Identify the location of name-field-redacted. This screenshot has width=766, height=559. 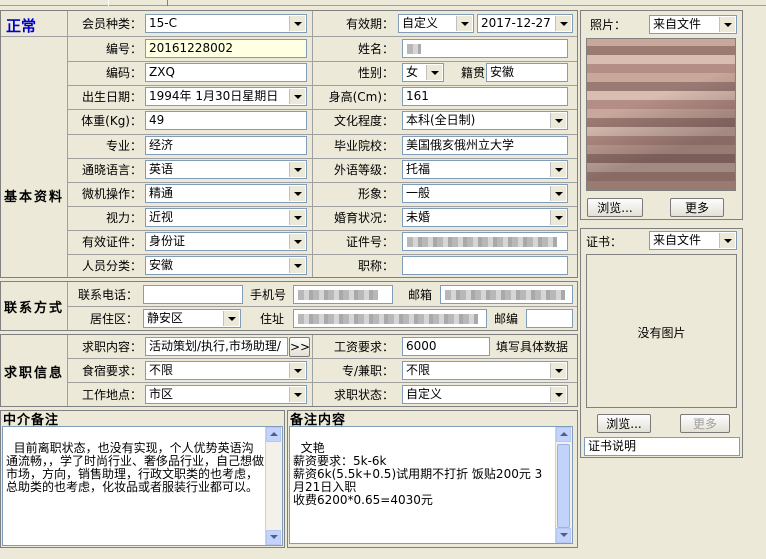
(485, 48).